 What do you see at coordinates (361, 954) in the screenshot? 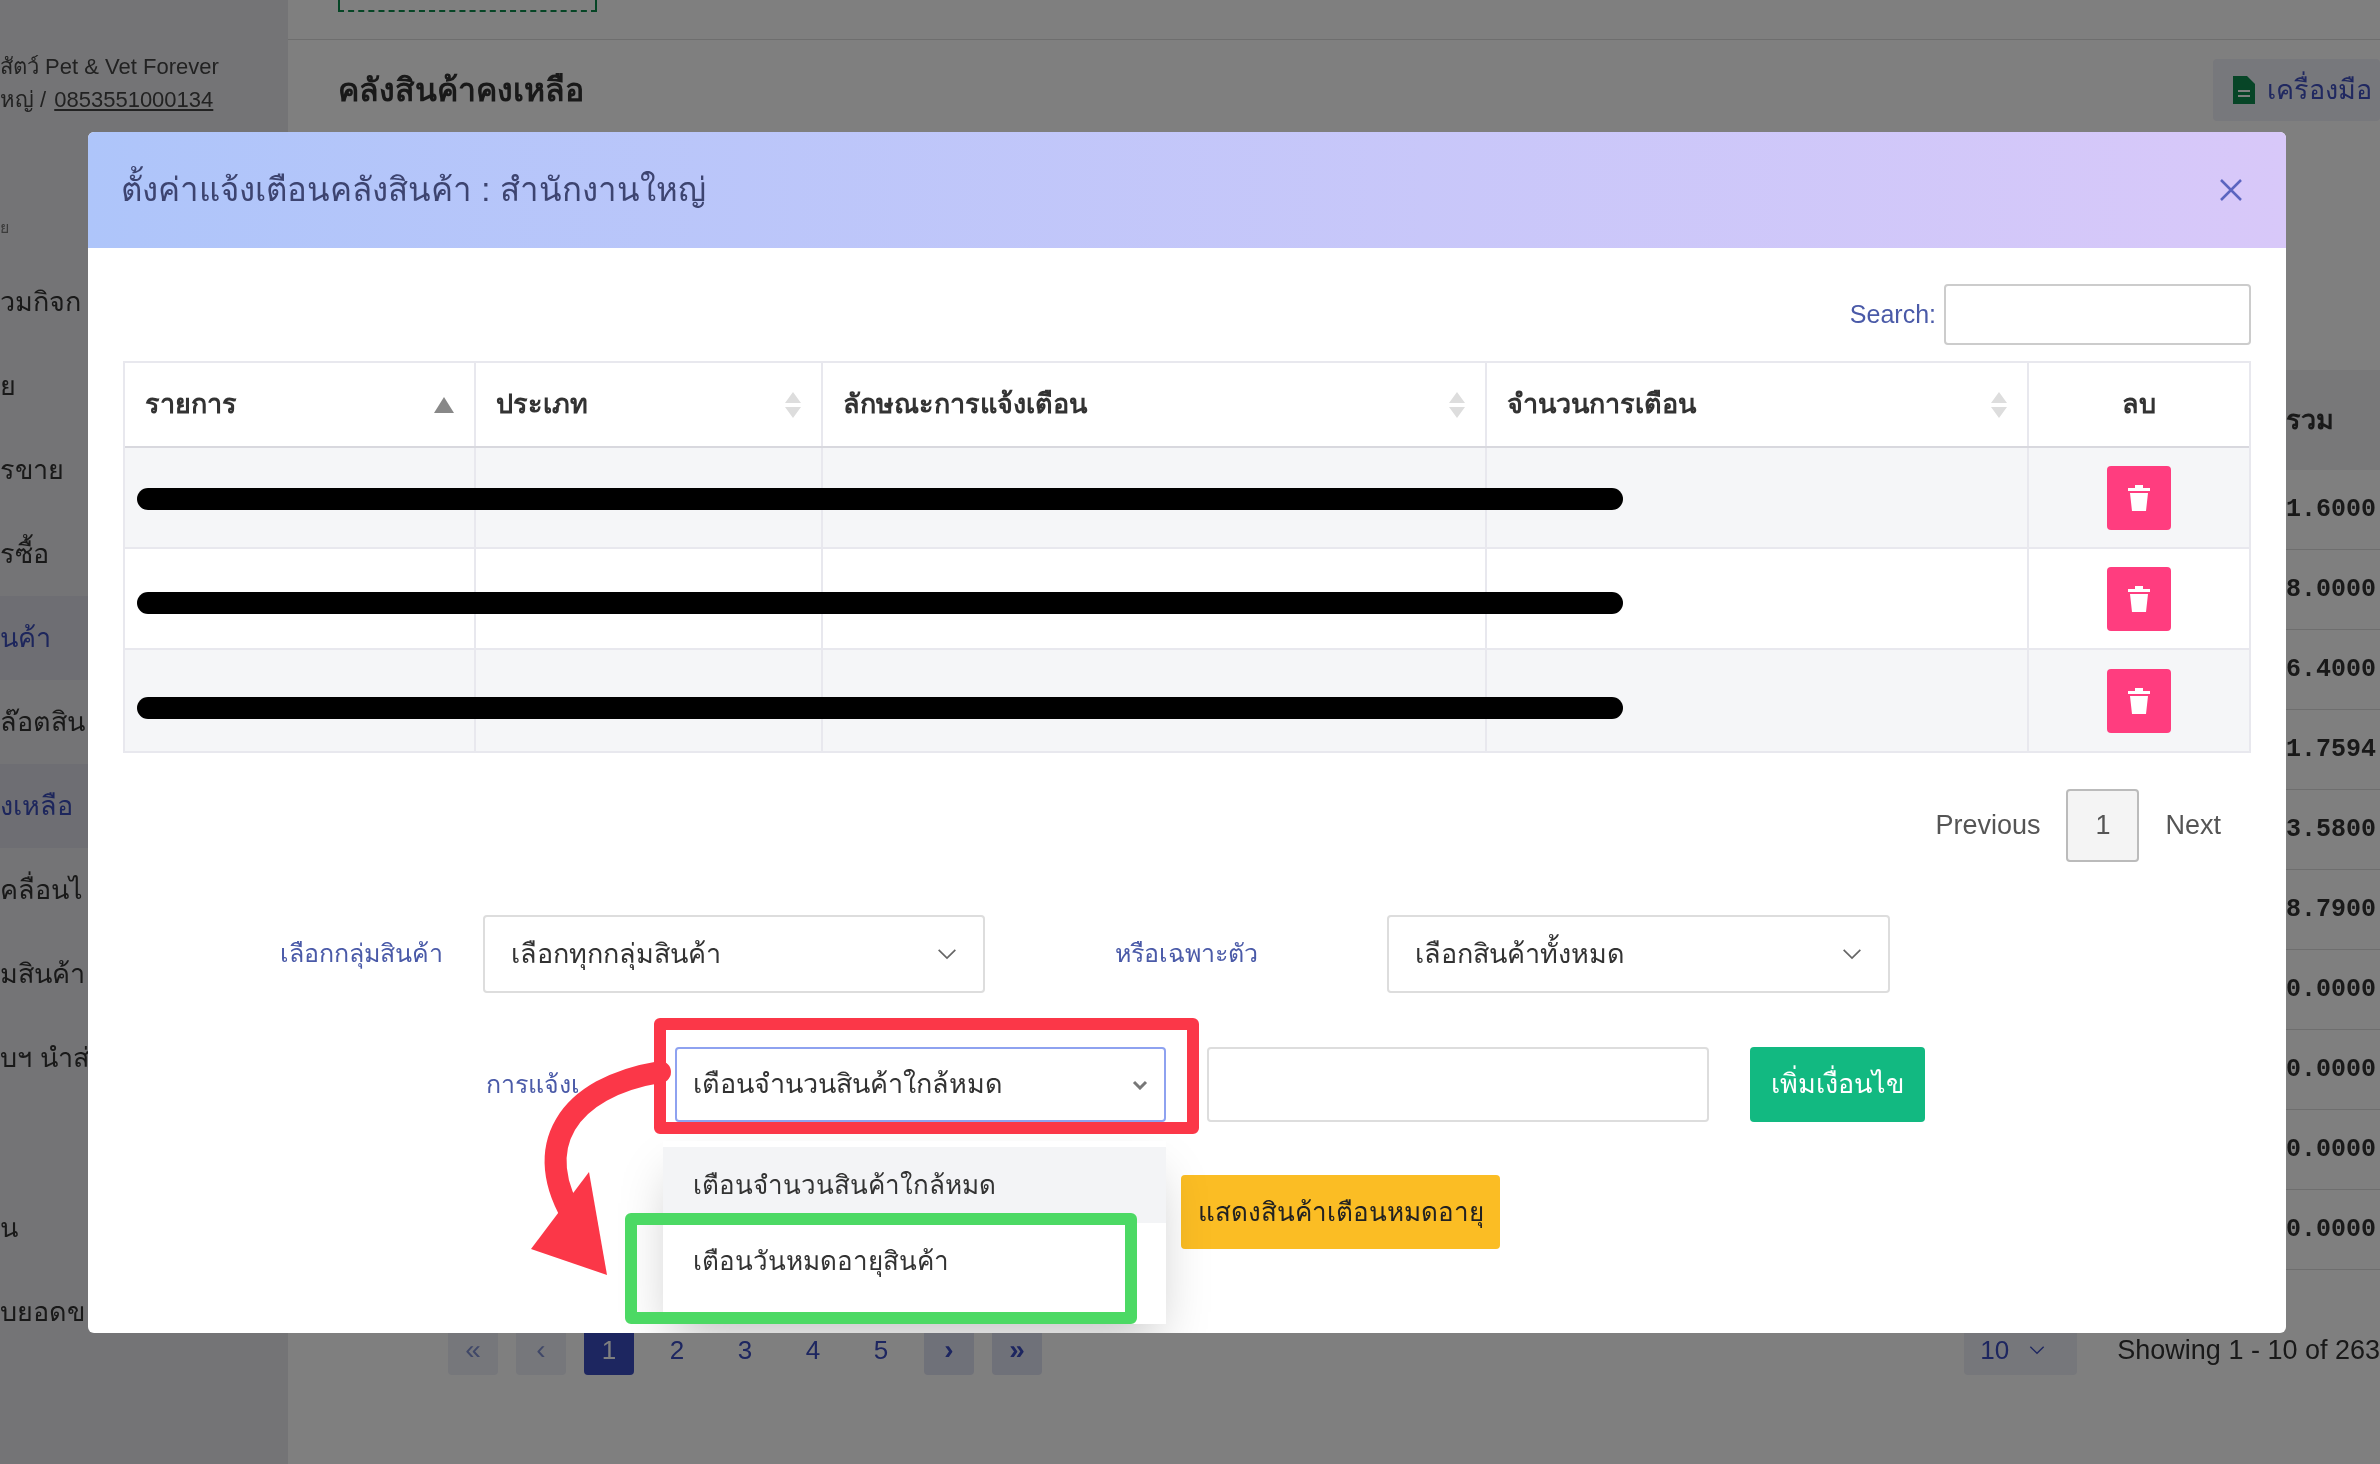
I see `field-label: เลือกกลุ่มสินค้า` at bounding box center [361, 954].